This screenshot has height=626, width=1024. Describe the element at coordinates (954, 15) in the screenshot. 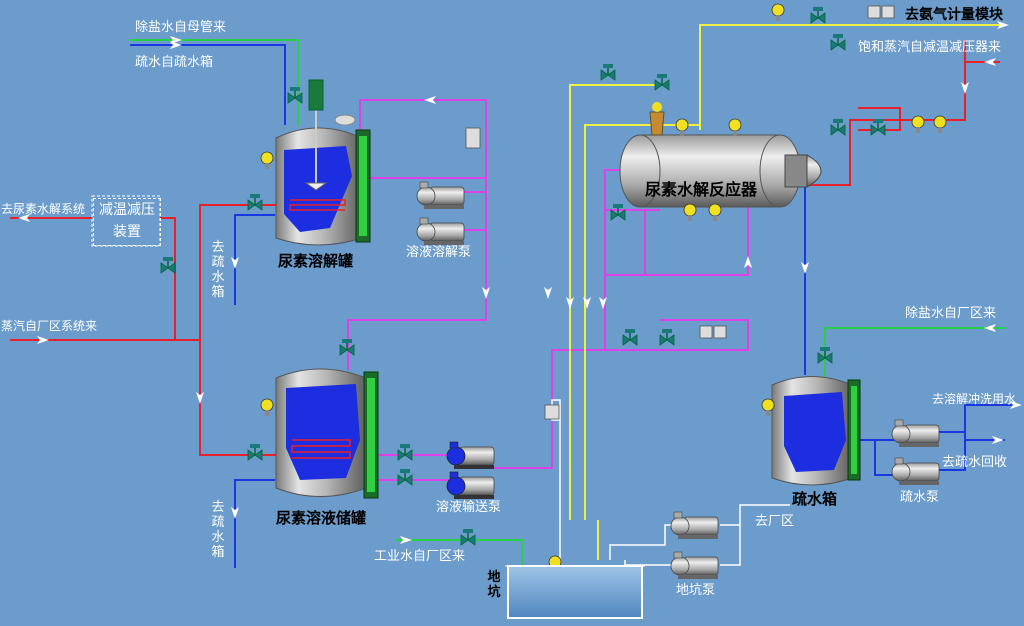

I see `label-to-ammonia: 去氨气计量模块` at that location.